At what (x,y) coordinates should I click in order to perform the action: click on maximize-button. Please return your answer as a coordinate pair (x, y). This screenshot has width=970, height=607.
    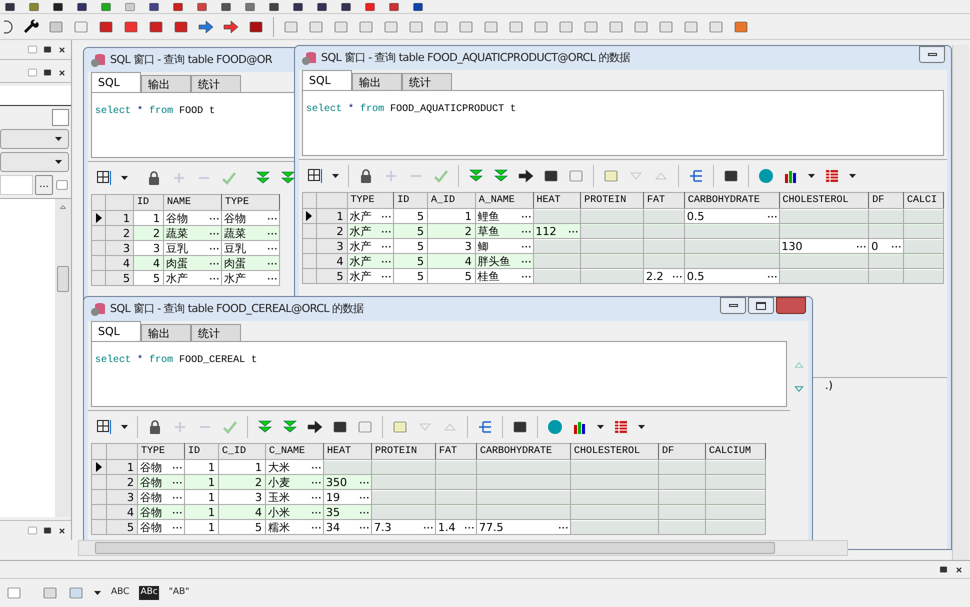
    Looking at the image, I should click on (761, 305).